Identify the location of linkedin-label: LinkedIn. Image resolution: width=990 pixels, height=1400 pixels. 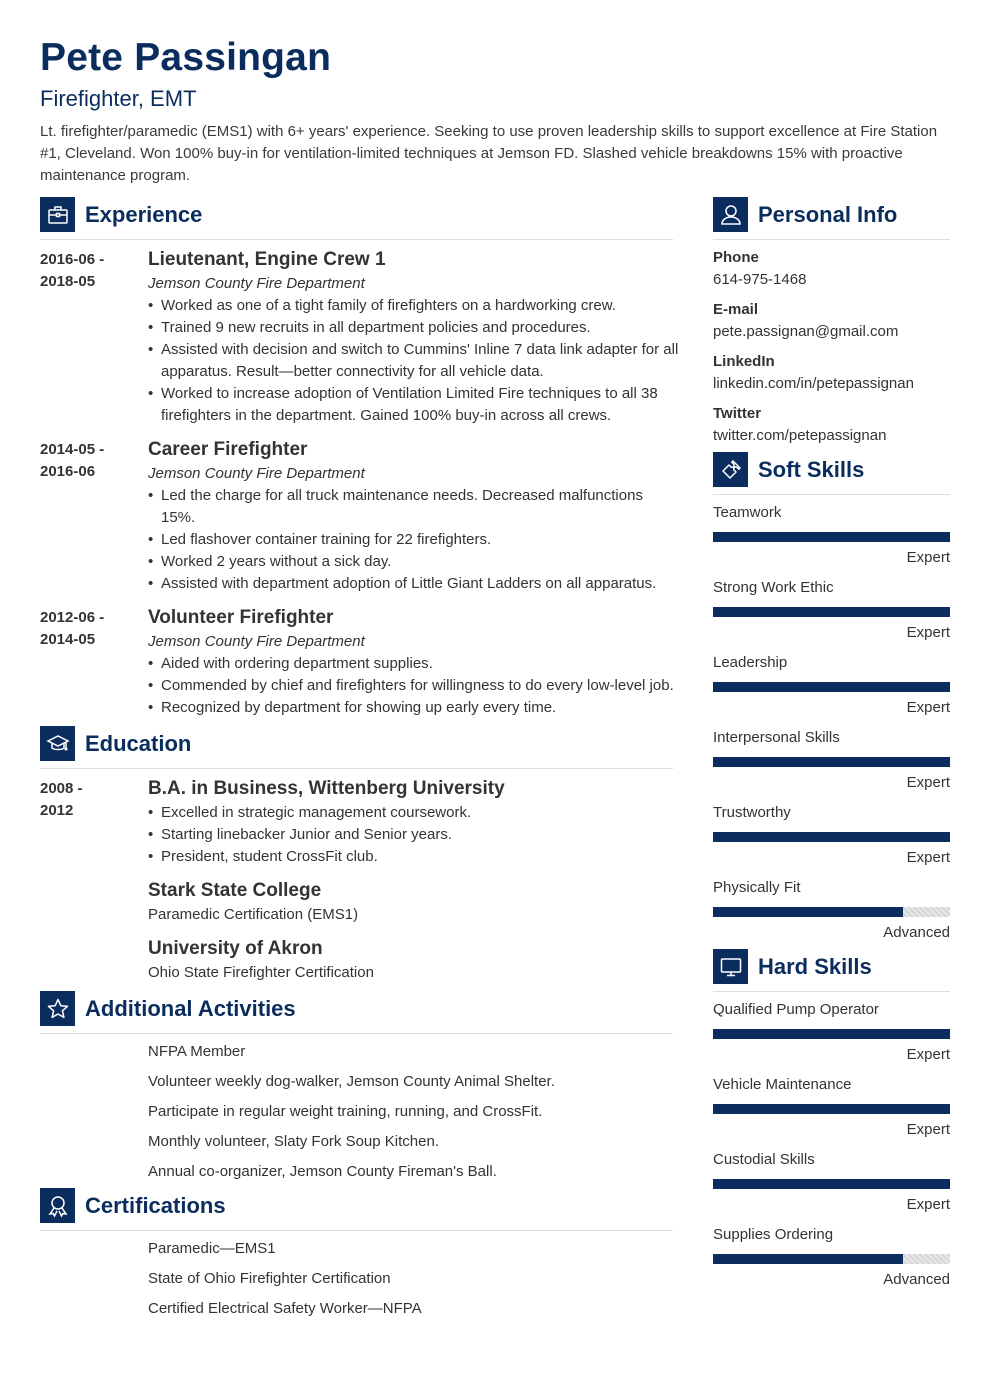
(744, 361).